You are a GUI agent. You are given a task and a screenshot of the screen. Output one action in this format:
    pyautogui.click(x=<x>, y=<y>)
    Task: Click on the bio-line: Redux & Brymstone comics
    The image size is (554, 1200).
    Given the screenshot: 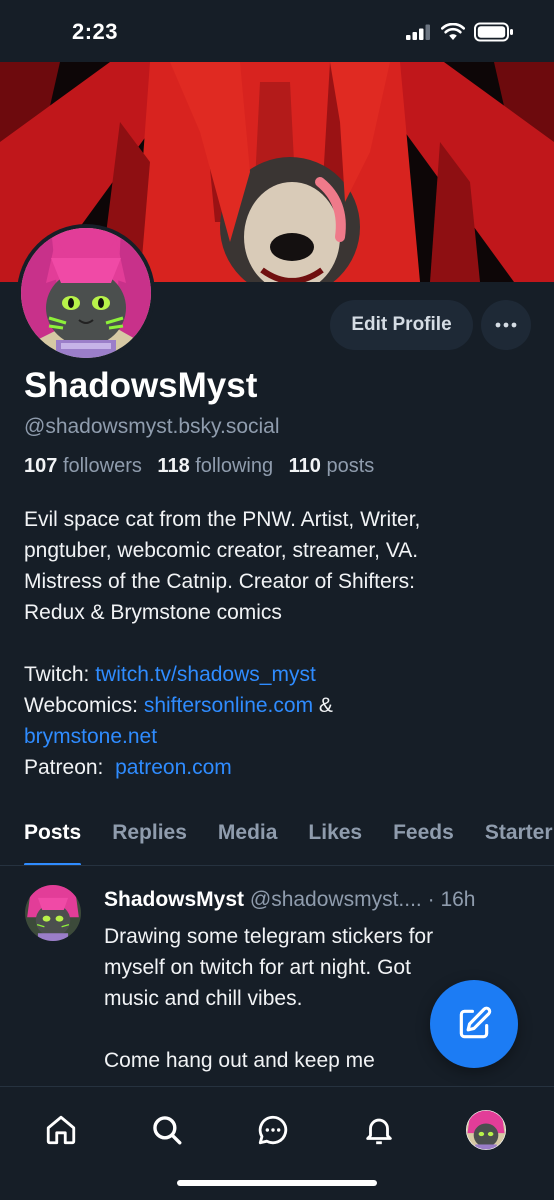 What is the action you would take?
    pyautogui.click(x=153, y=612)
    